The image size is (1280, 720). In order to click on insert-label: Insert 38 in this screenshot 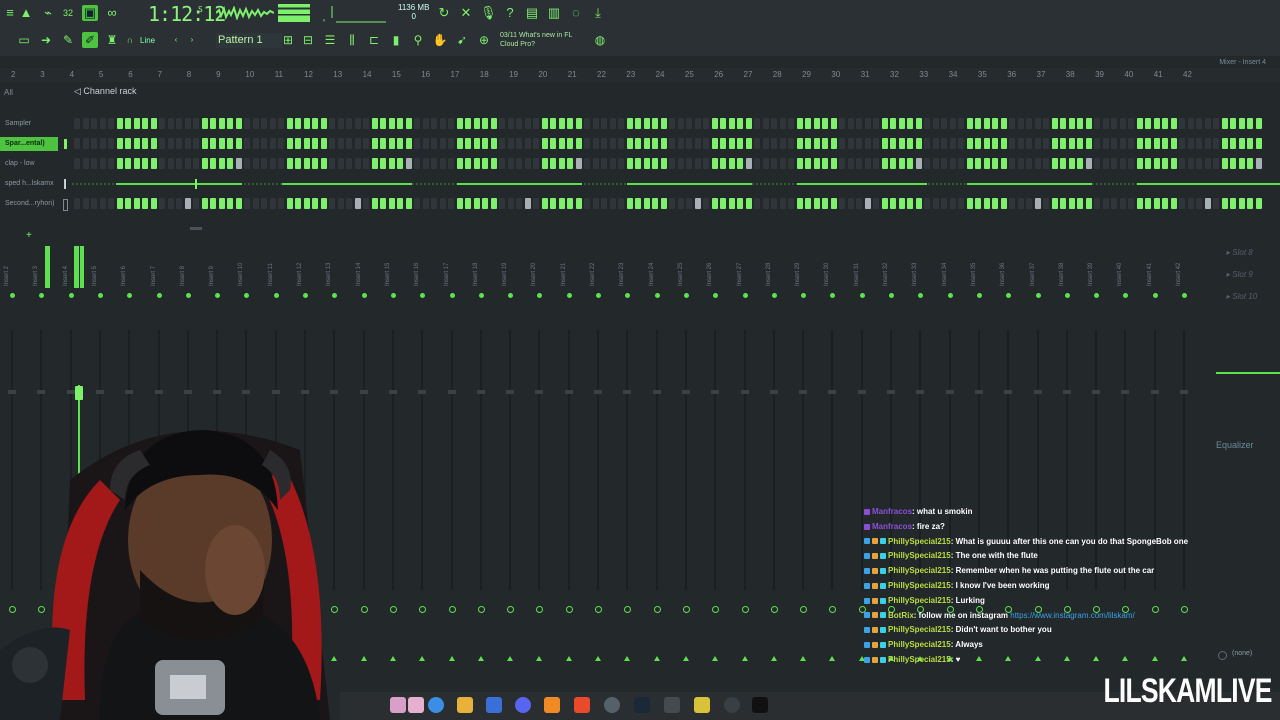, I will do `click(1062, 274)`.